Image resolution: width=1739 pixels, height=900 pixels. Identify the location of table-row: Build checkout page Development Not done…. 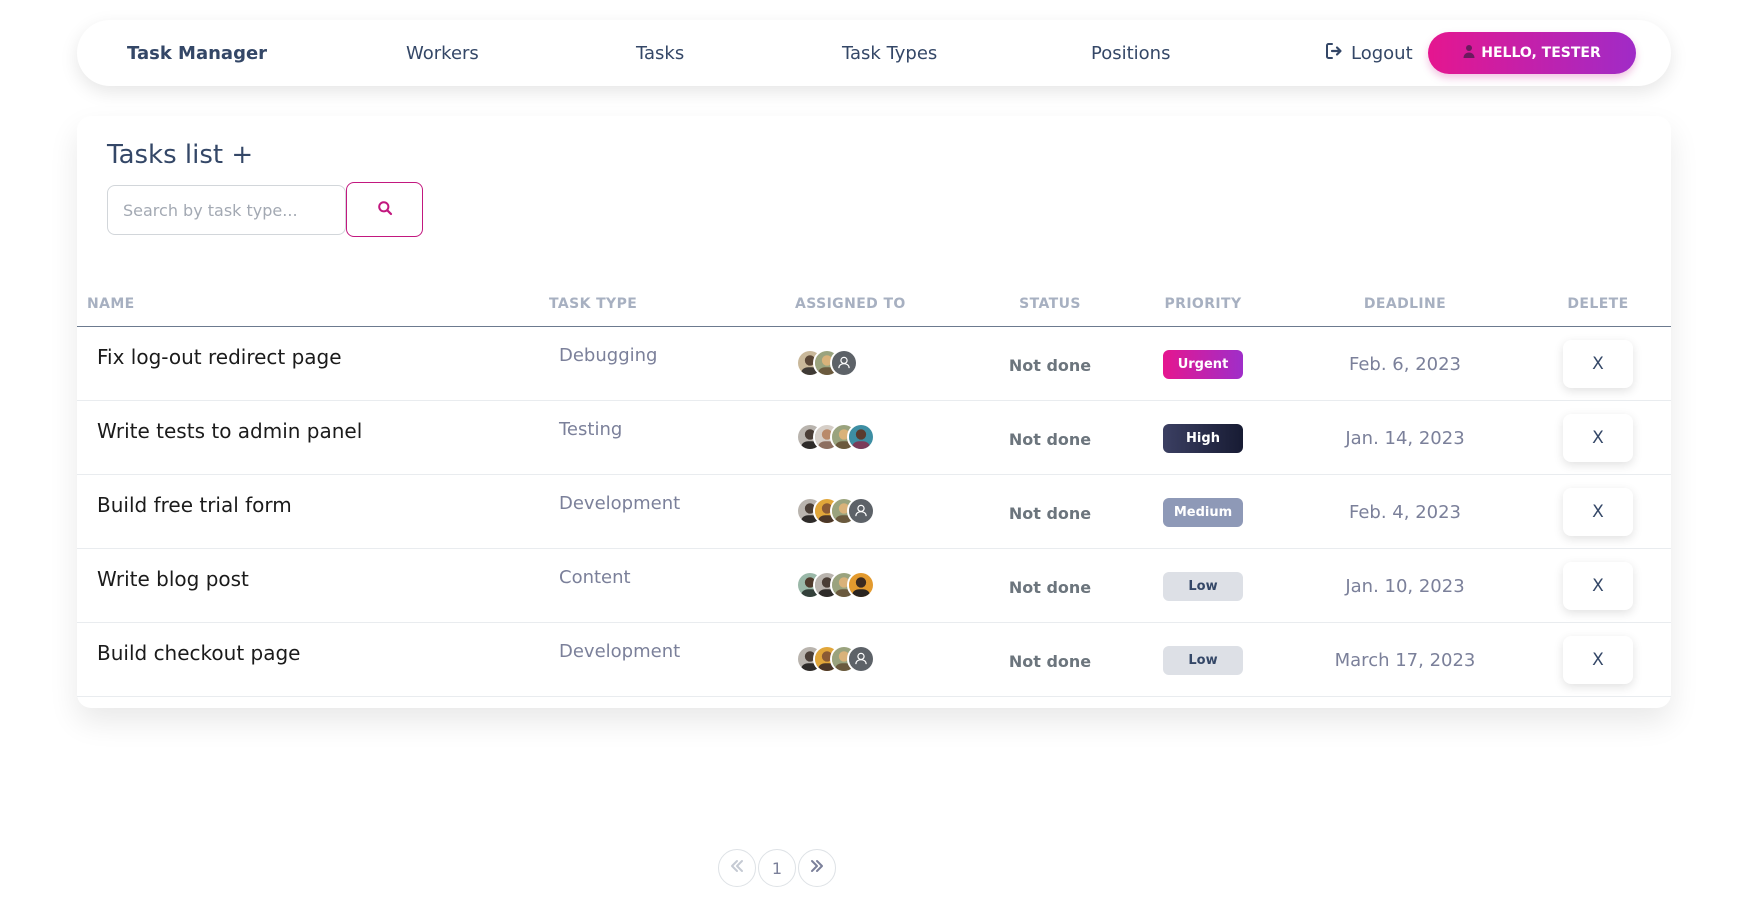
(874, 660).